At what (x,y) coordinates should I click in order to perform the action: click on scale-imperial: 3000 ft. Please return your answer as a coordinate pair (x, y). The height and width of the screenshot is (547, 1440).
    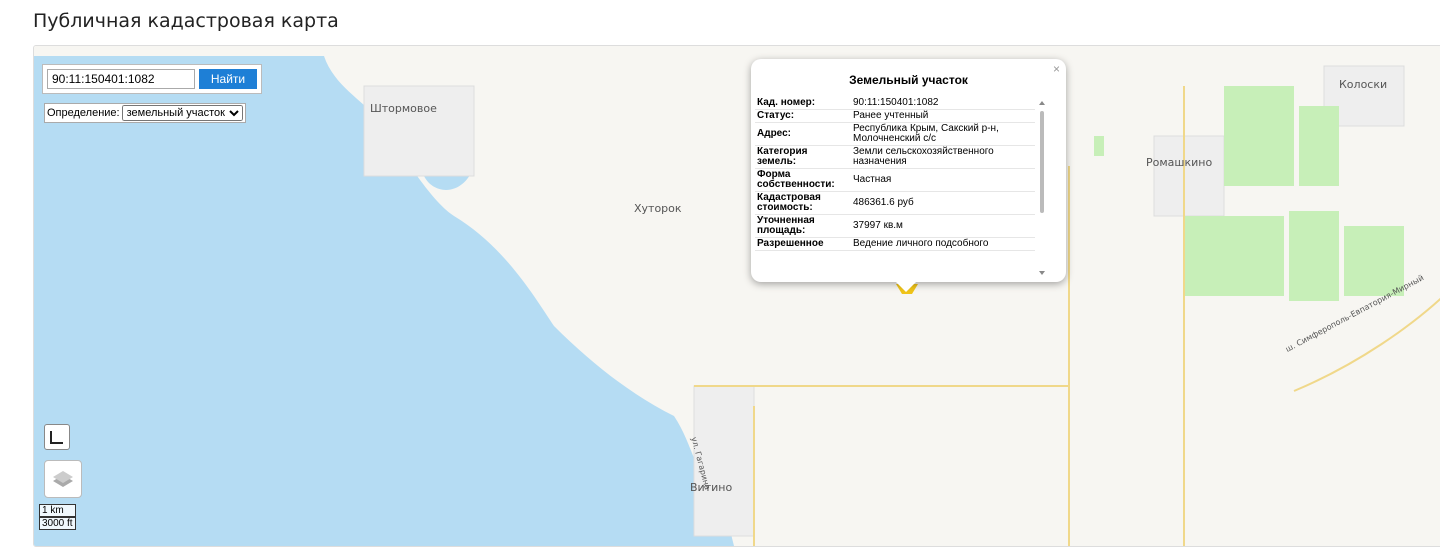
    Looking at the image, I should click on (57, 523).